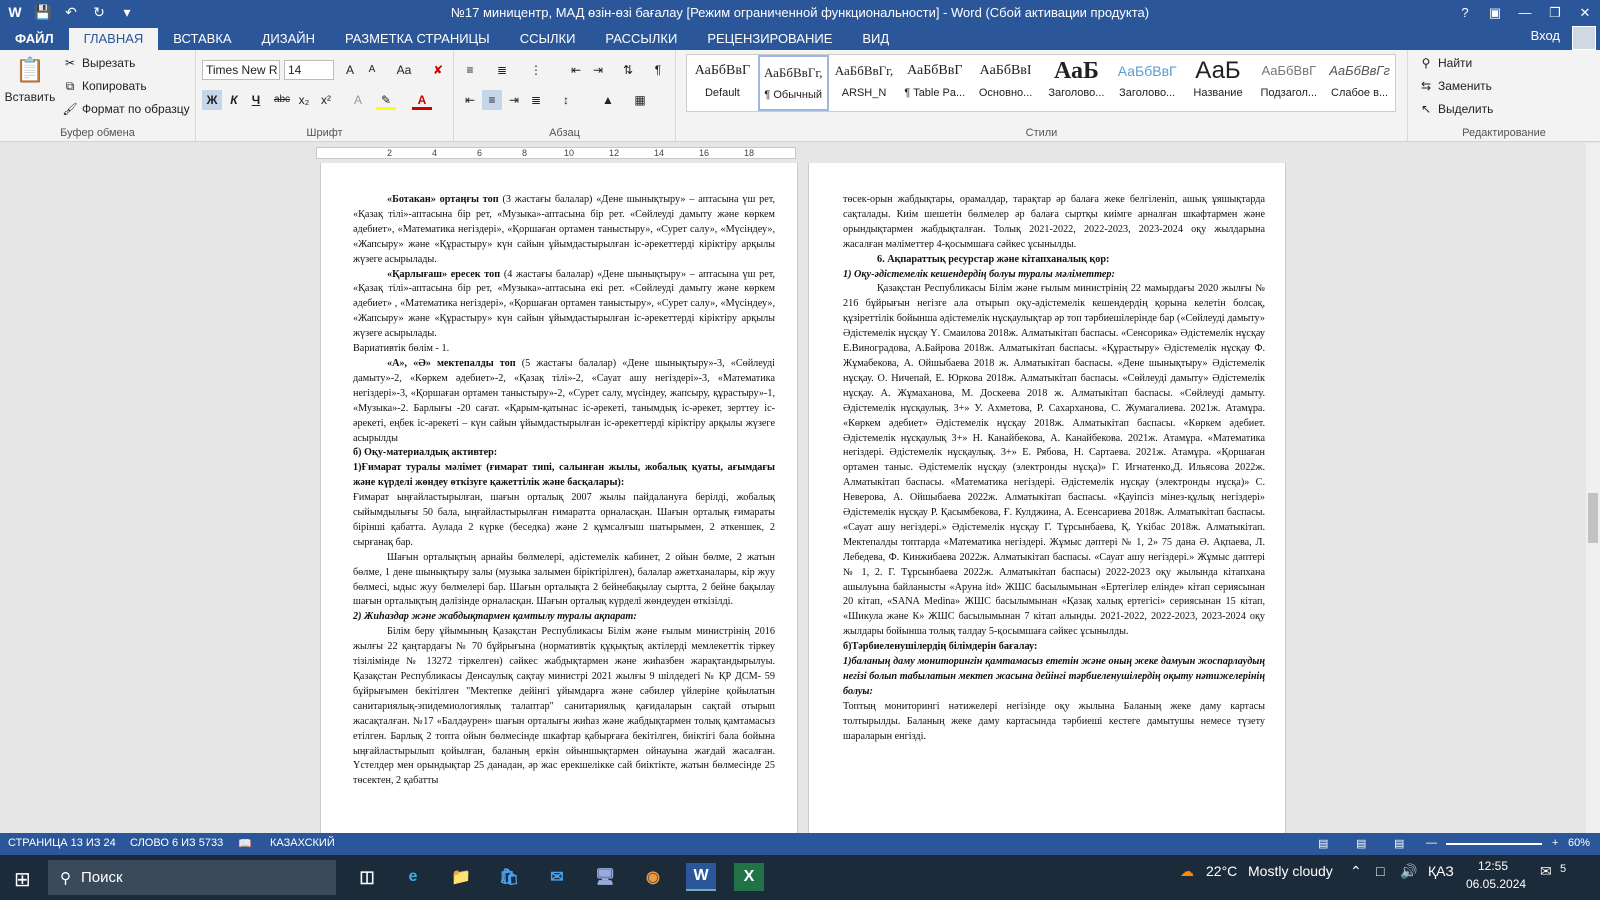 Image resolution: width=1600 pixels, height=900 pixels. I want to click on paragraph: б) Оқу-материалдық активтер:, so click(564, 453).